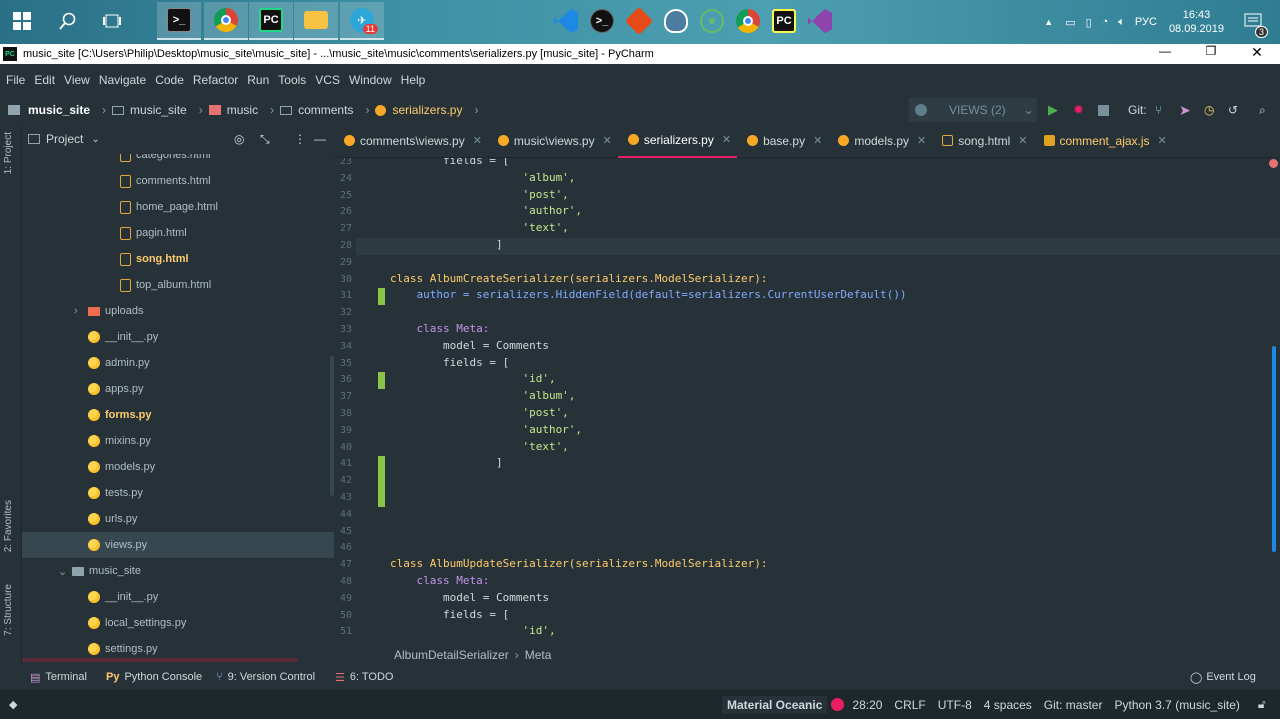  I want to click on version-control-tool-button: ⑂ 9: Version Control, so click(265, 677).